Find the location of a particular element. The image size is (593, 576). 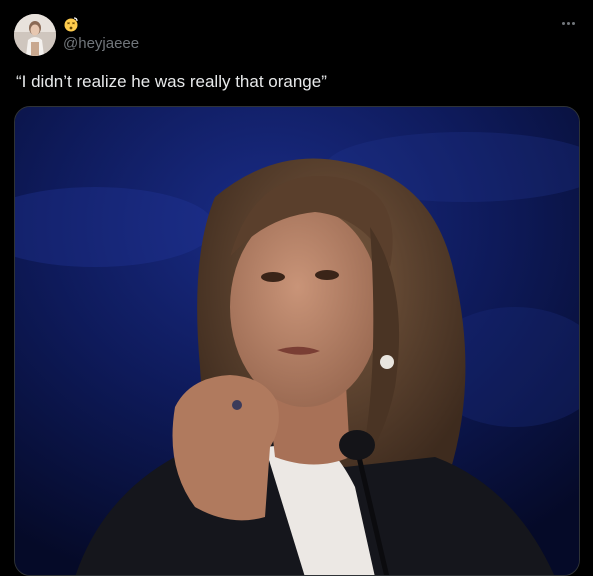

avatar is located at coordinates (35, 35).